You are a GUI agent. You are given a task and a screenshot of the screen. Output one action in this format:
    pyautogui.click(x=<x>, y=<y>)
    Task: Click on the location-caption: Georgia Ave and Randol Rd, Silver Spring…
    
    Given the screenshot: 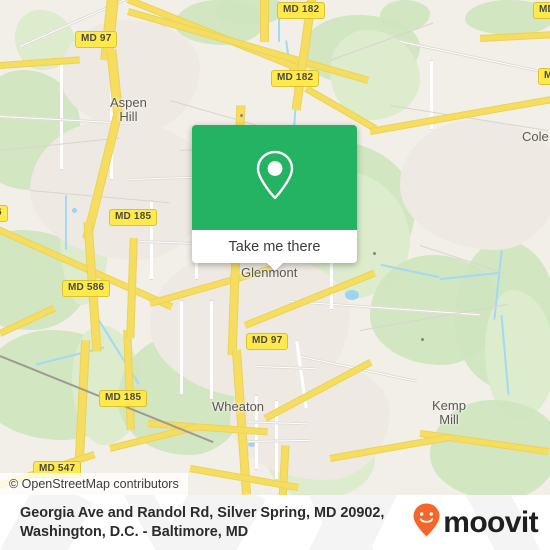 What is the action you would take?
    pyautogui.click(x=206, y=523)
    